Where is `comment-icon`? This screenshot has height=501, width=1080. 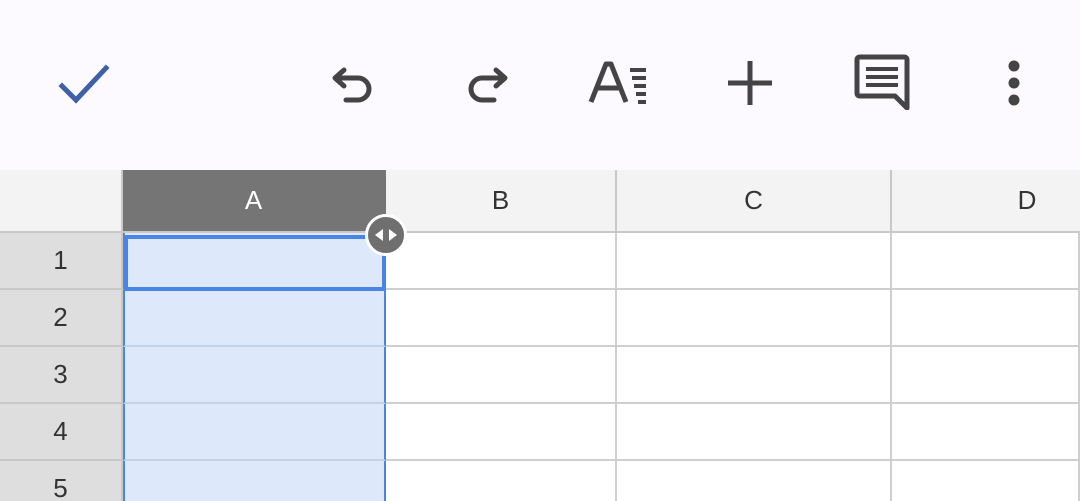 comment-icon is located at coordinates (882, 82).